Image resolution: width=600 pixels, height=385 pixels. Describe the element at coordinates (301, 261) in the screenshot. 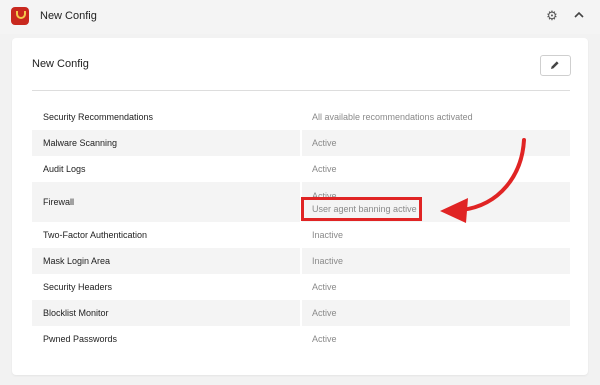

I see `table-row: Mask Login Area Inactive` at that location.